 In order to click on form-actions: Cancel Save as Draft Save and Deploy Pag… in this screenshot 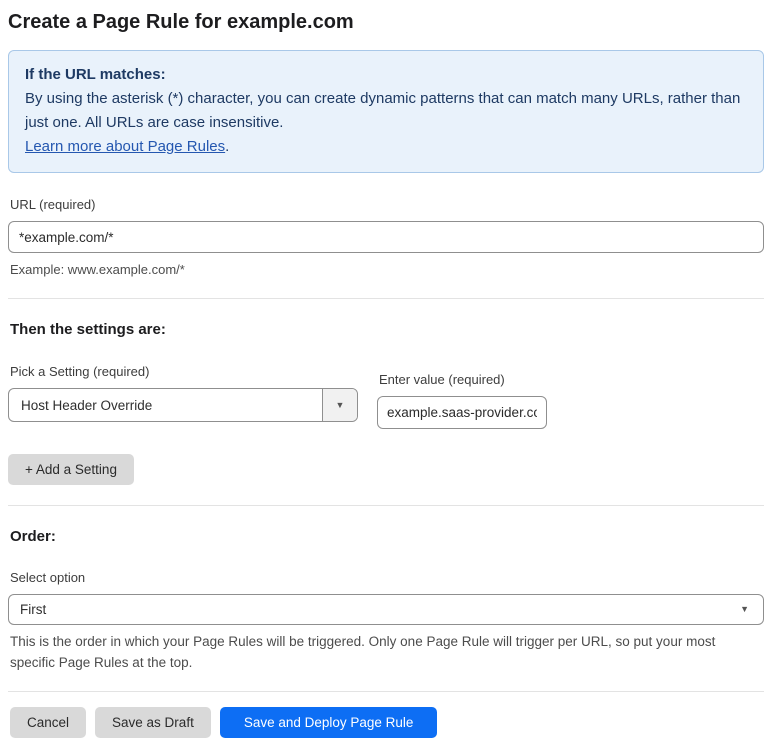, I will do `click(386, 722)`.